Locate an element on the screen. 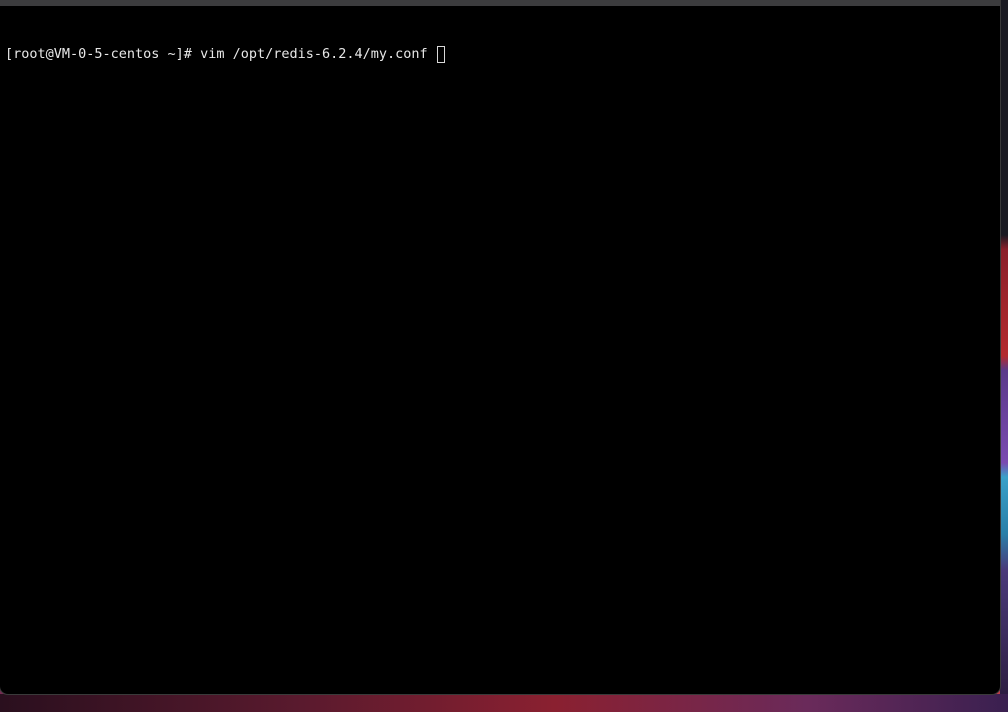 This screenshot has height=712, width=1008. window-title-edge is located at coordinates (500, 3).